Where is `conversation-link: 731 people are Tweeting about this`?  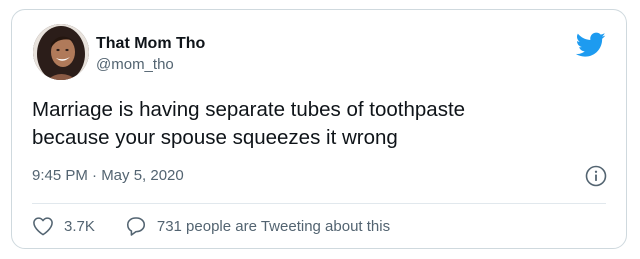 conversation-link: 731 people are Tweeting about this is located at coordinates (257, 226).